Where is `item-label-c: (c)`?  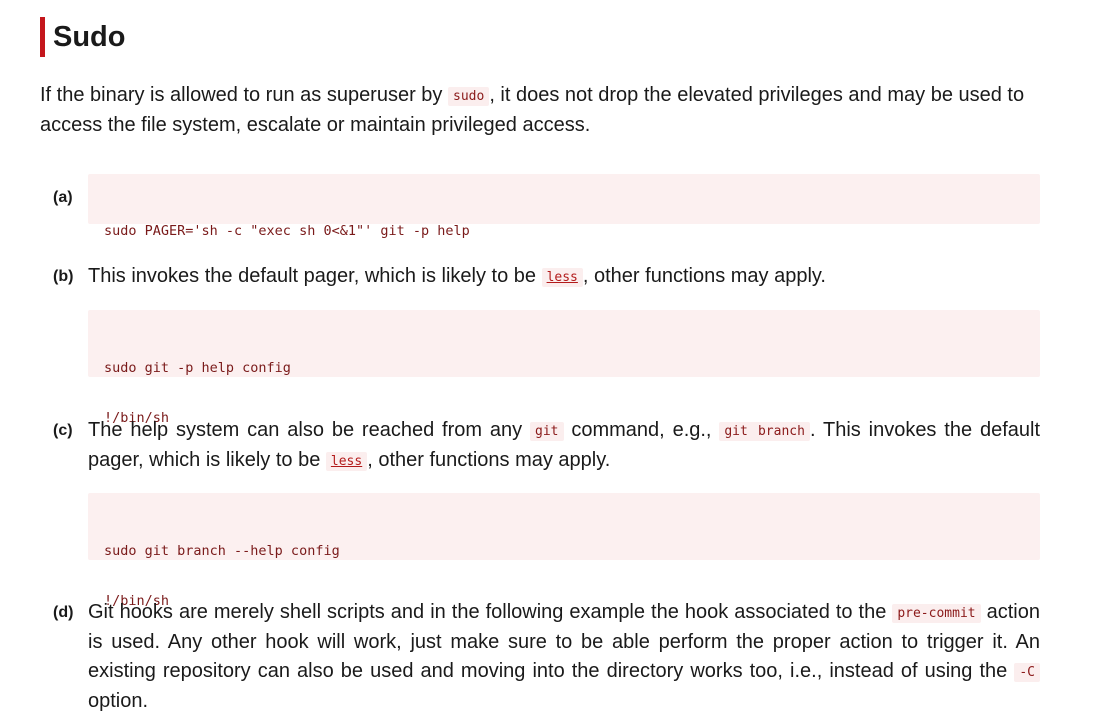 item-label-c: (c) is located at coordinates (63, 430).